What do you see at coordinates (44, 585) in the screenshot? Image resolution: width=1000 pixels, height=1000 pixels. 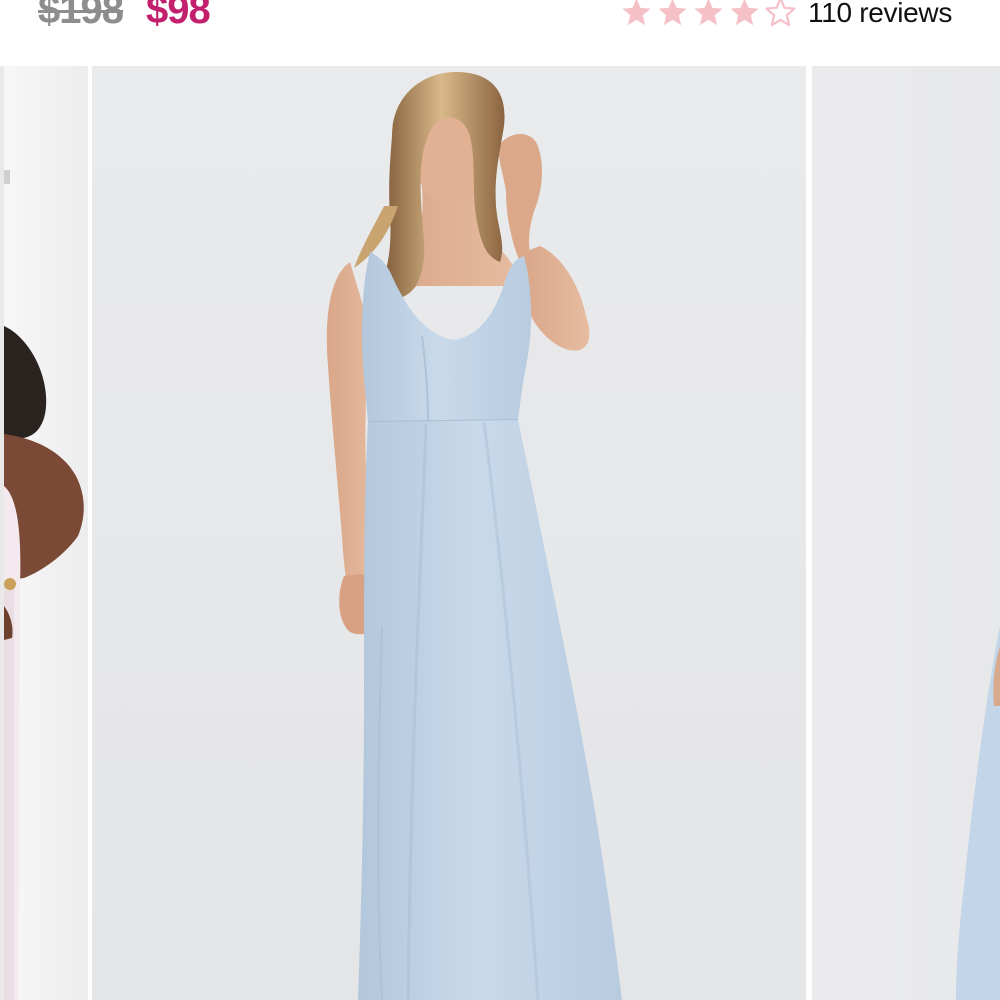 I see `model-image-left` at bounding box center [44, 585].